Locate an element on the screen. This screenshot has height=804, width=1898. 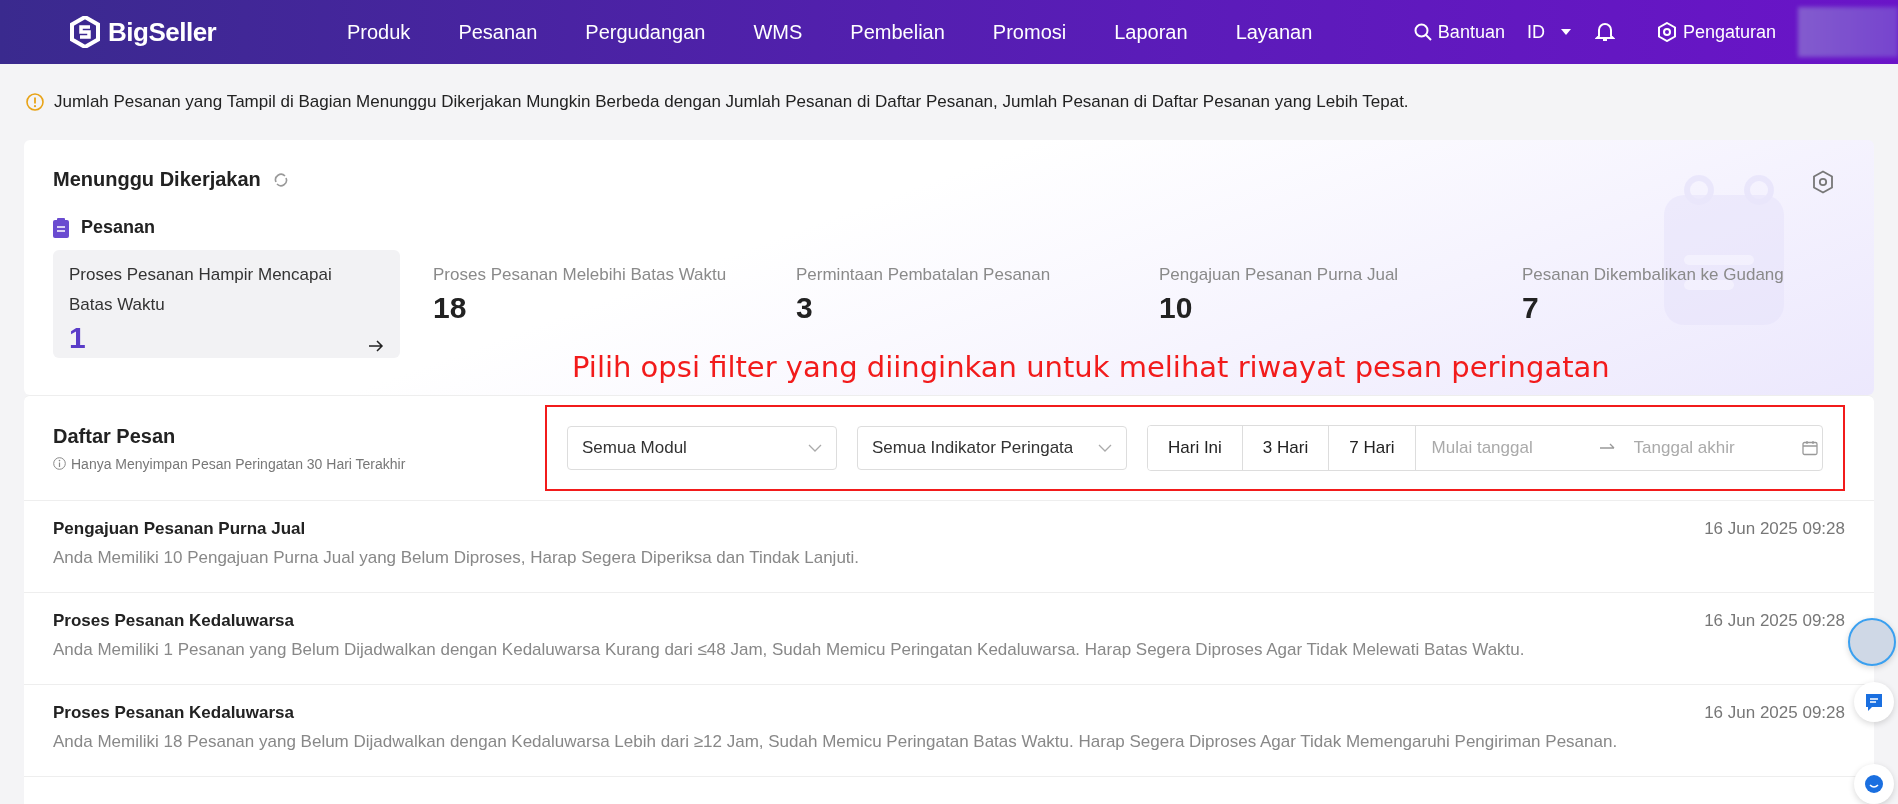
caret-icon is located at coordinates (1565, 32).